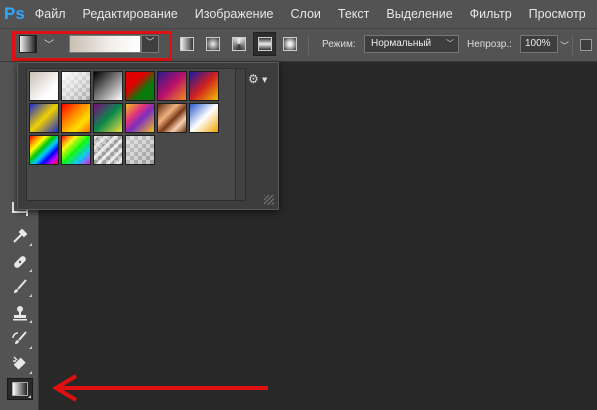 The width and height of the screenshot is (597, 410). Describe the element at coordinates (130, 14) in the screenshot. I see `menu-edit: Редактирование` at that location.